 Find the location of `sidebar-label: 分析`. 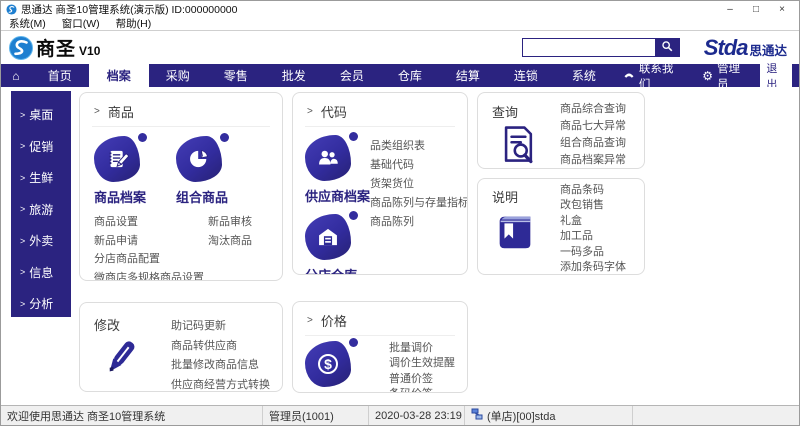

sidebar-label: 分析 is located at coordinates (41, 304).